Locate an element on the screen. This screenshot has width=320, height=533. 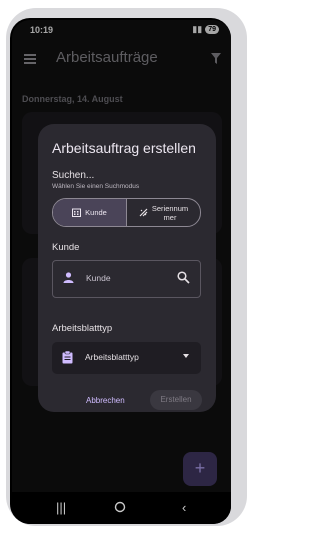
add-button: + is located at coordinates (200, 469).